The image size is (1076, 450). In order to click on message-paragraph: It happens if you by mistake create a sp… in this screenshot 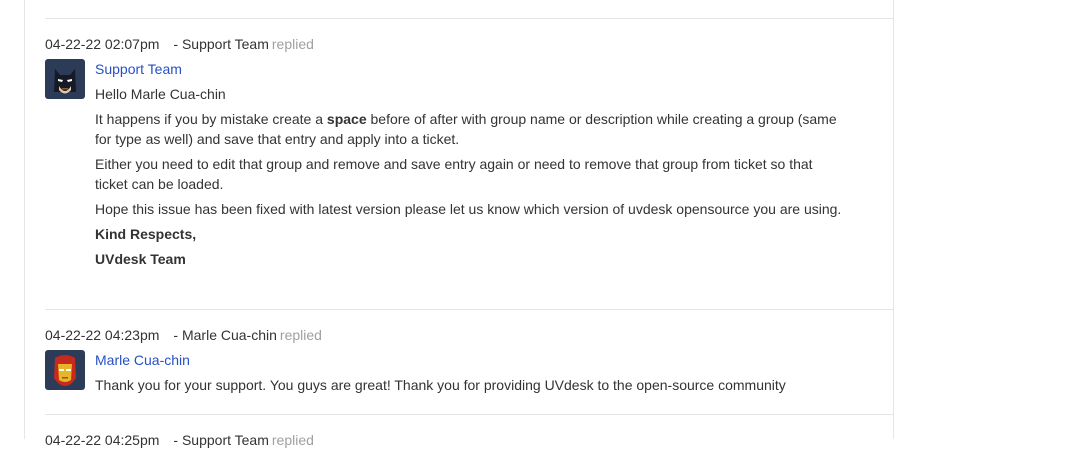, I will do `click(470, 129)`.